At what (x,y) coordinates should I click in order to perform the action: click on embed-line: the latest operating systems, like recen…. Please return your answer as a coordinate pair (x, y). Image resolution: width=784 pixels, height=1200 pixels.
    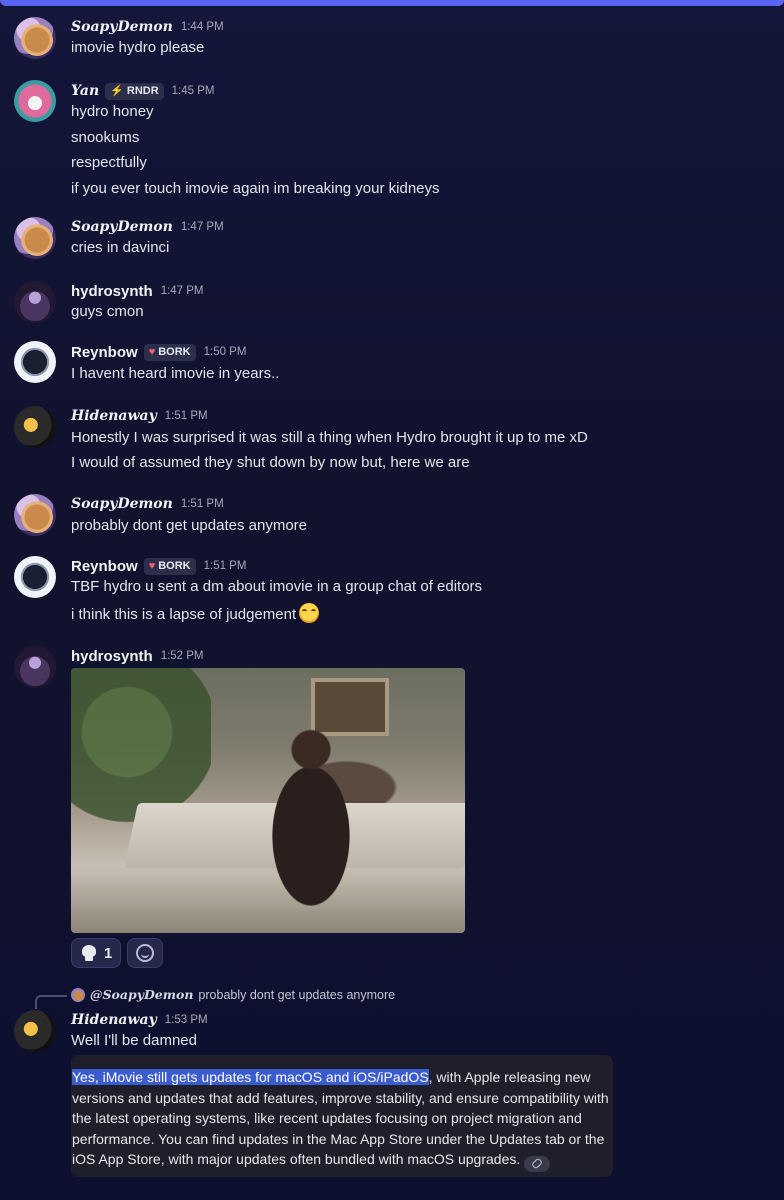
    Looking at the image, I should click on (327, 1118).